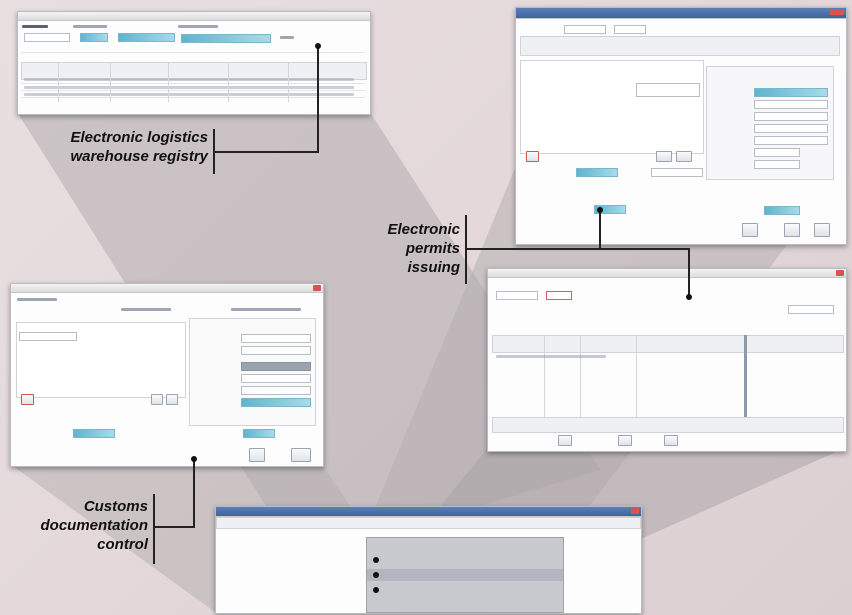  I want to click on callout-permits: Electronic permits issuing, so click(405, 248).